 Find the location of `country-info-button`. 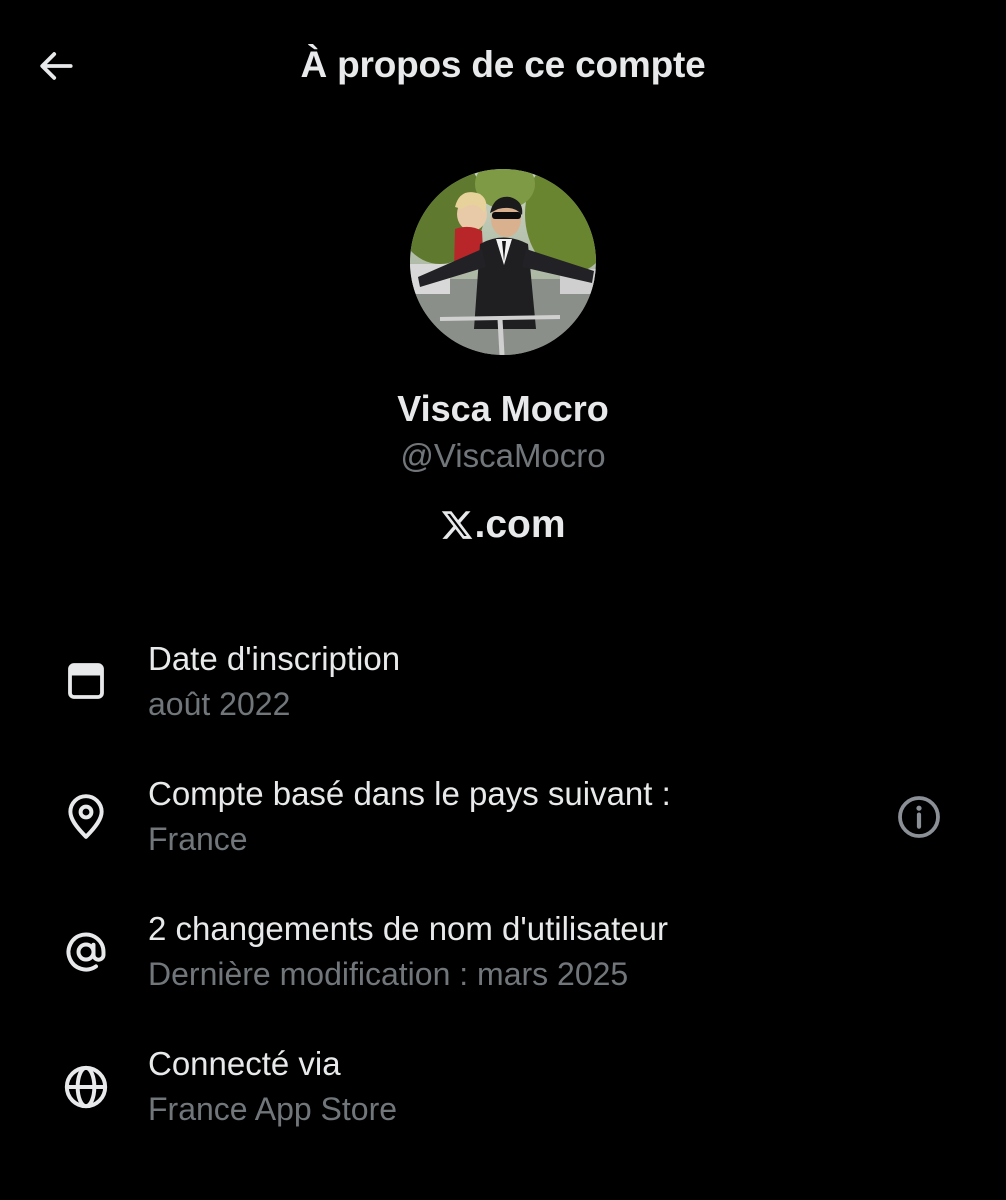

country-info-button is located at coordinates (919, 817).